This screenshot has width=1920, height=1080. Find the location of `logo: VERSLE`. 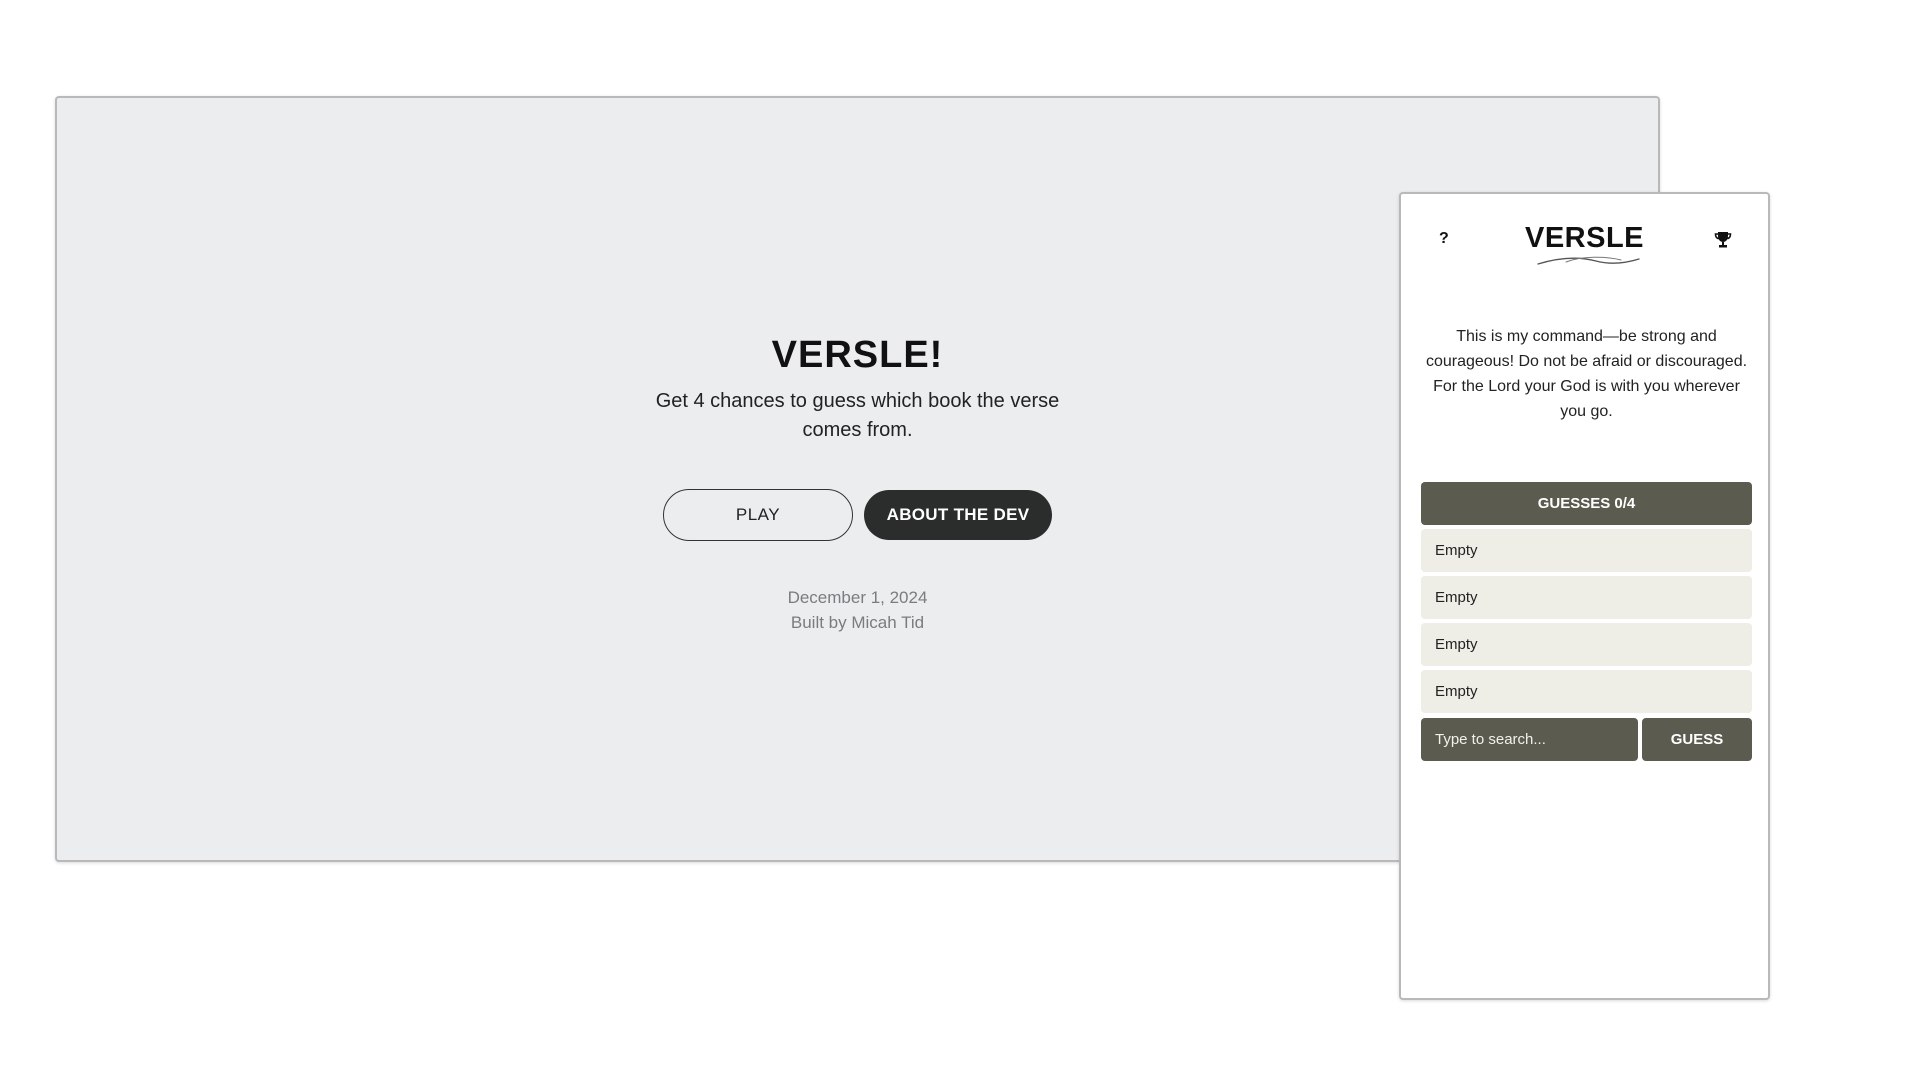

logo: VERSLE is located at coordinates (1584, 243).